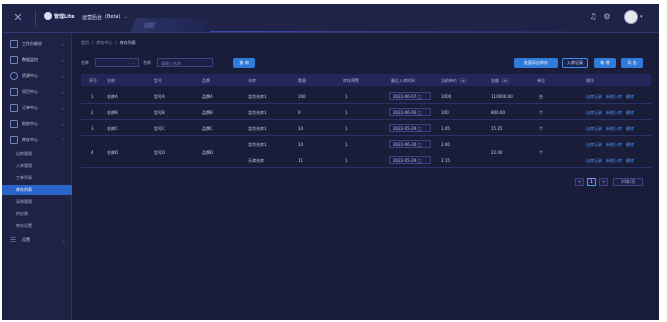 This screenshot has height=322, width=667. I want to click on filter-label-warehouse: 仓库, so click(85, 62).